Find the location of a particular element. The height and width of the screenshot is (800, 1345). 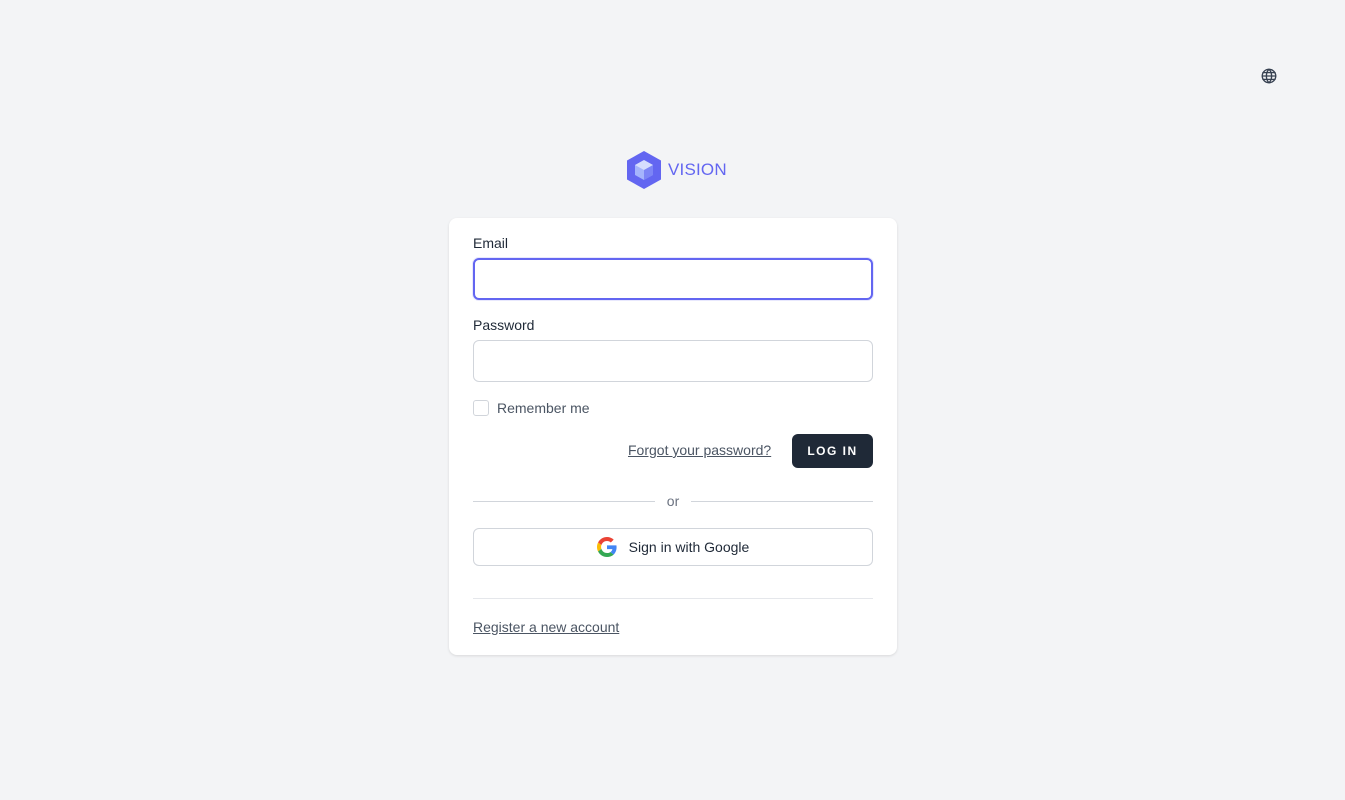

google-button-label: Sign in with Google is located at coordinates (689, 547).